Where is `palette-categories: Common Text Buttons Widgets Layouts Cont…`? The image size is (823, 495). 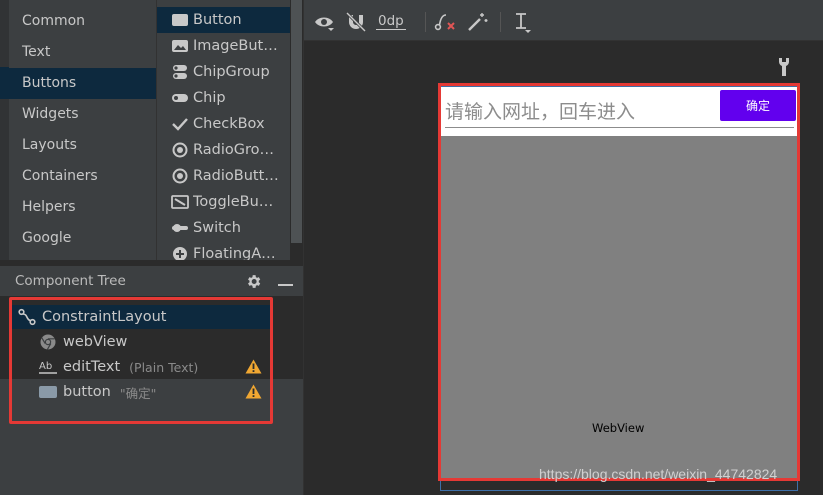
palette-categories: Common Text Buttons Widgets Layouts Cont… is located at coordinates (78, 130).